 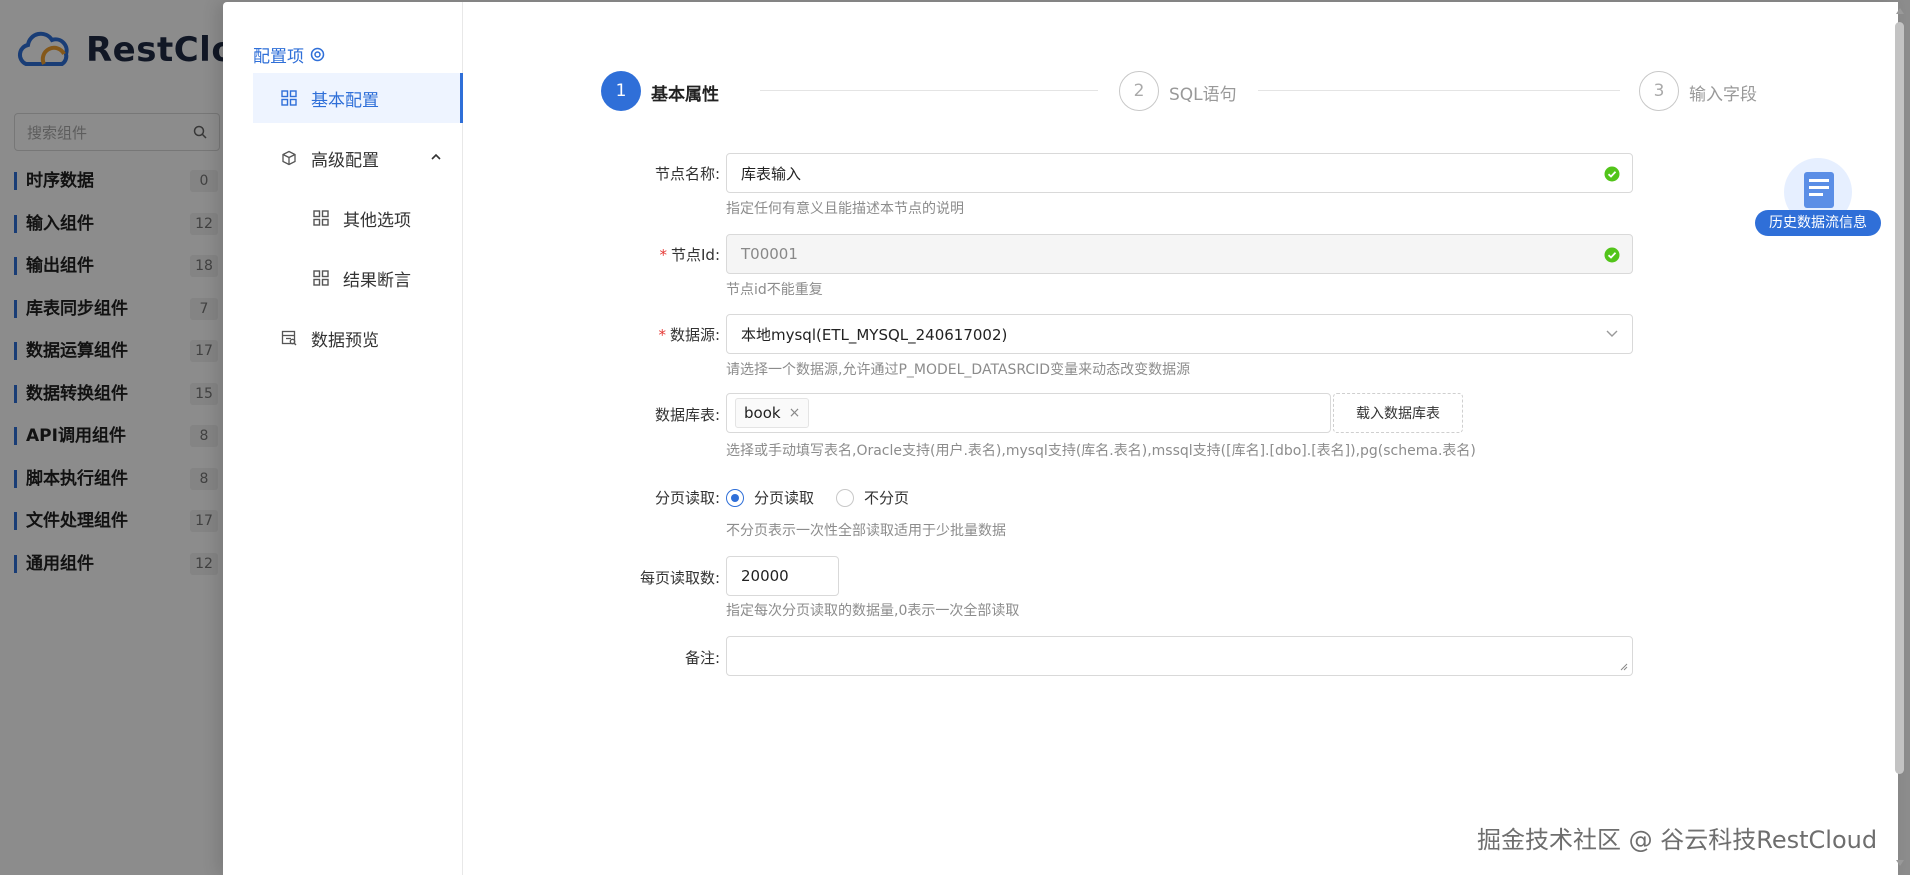 What do you see at coordinates (358, 218) in the screenshot?
I see `nav-item-other-options: 其他选项` at bounding box center [358, 218].